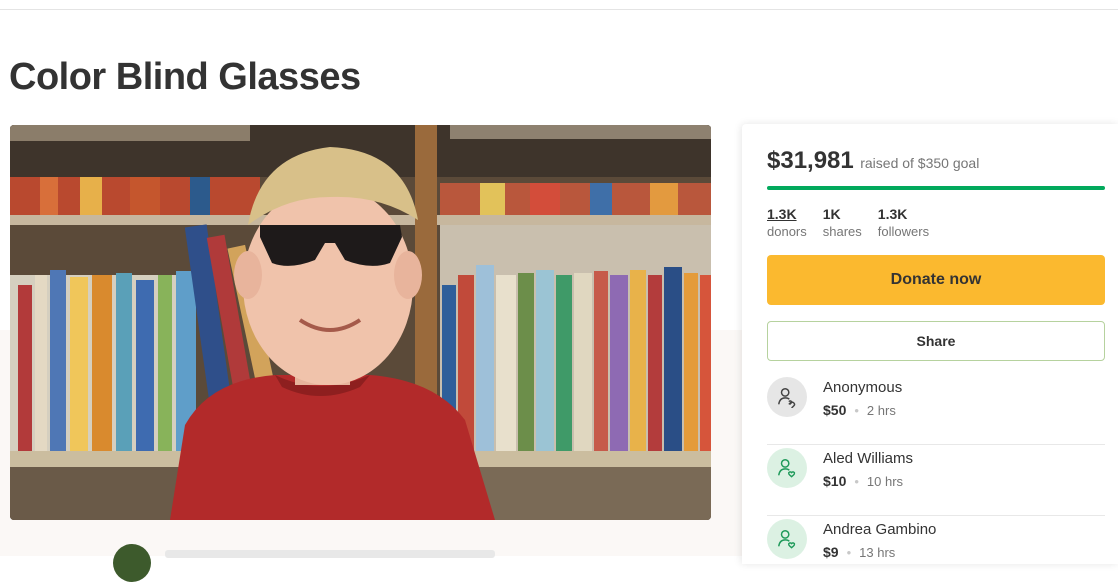  What do you see at coordinates (936, 551) in the screenshot?
I see `donation-item: Andrea Gambino $9 • 13 hrs` at bounding box center [936, 551].